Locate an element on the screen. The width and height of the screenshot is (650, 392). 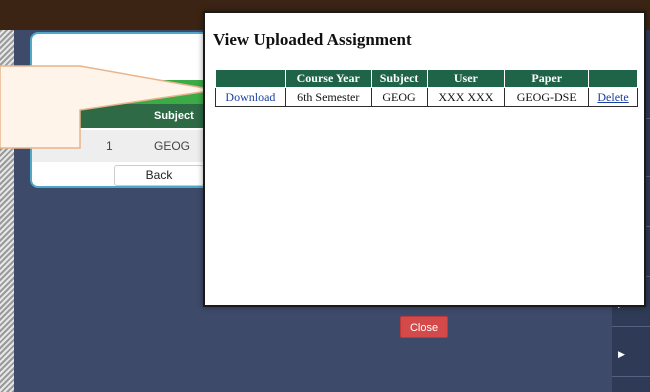
paper-cell: GEOG-DSE is located at coordinates (547, 97).